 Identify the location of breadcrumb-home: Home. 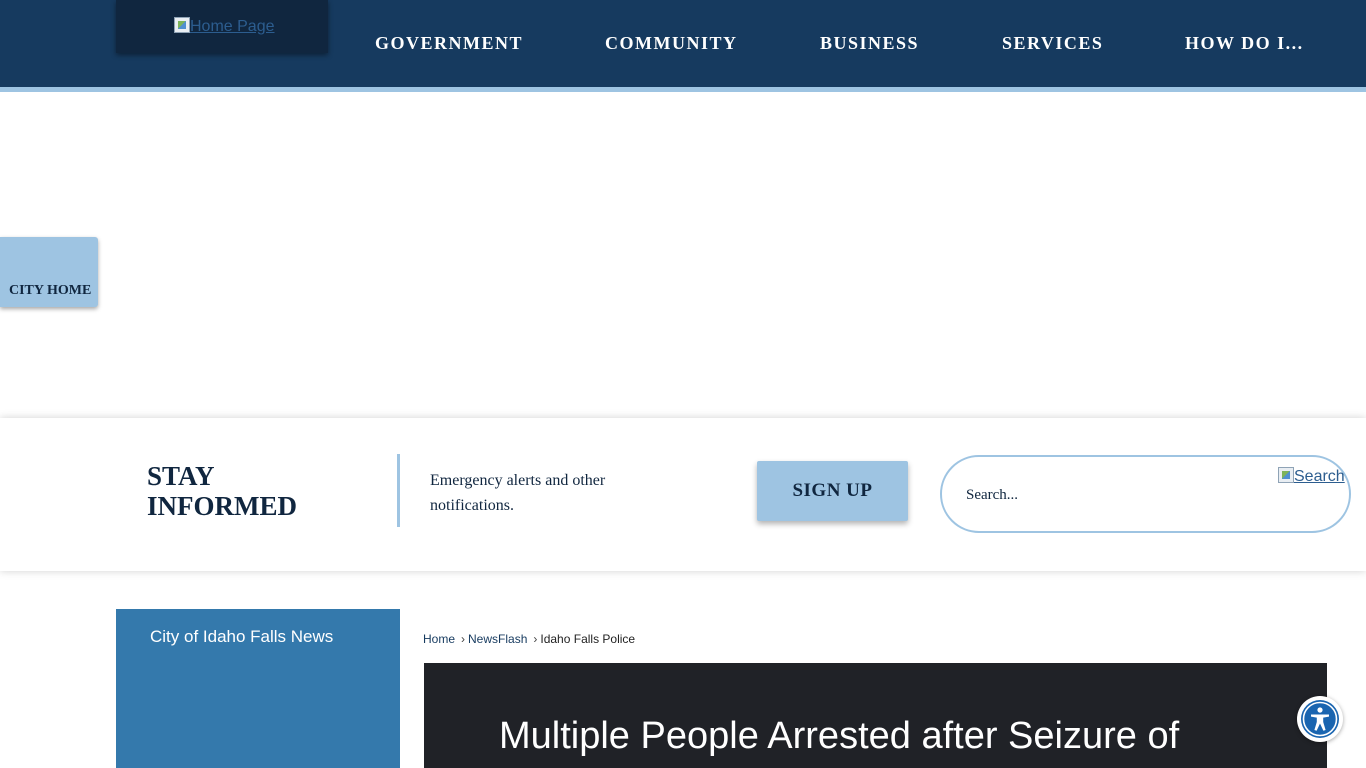
(439, 639).